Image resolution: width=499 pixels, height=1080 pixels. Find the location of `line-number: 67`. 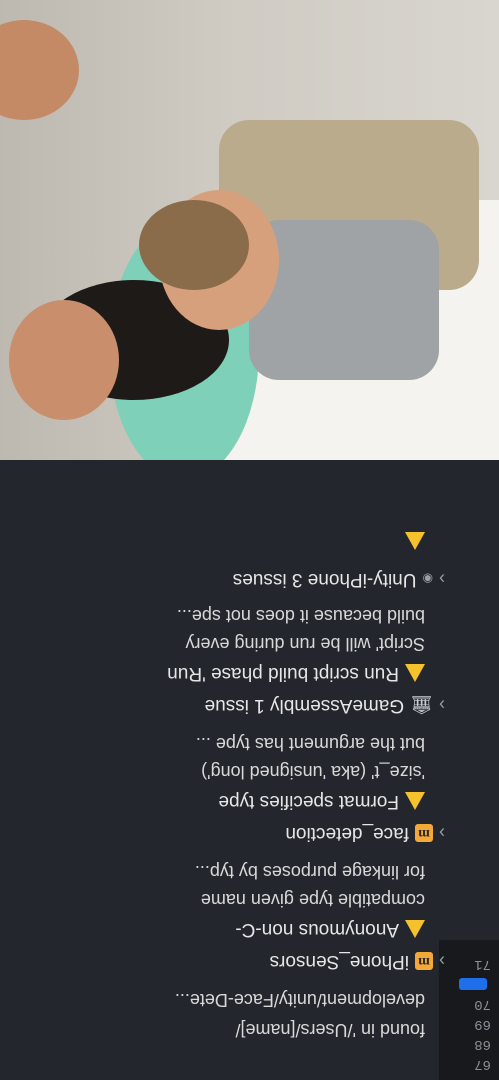

line-number: 67 is located at coordinates (482, 1064).